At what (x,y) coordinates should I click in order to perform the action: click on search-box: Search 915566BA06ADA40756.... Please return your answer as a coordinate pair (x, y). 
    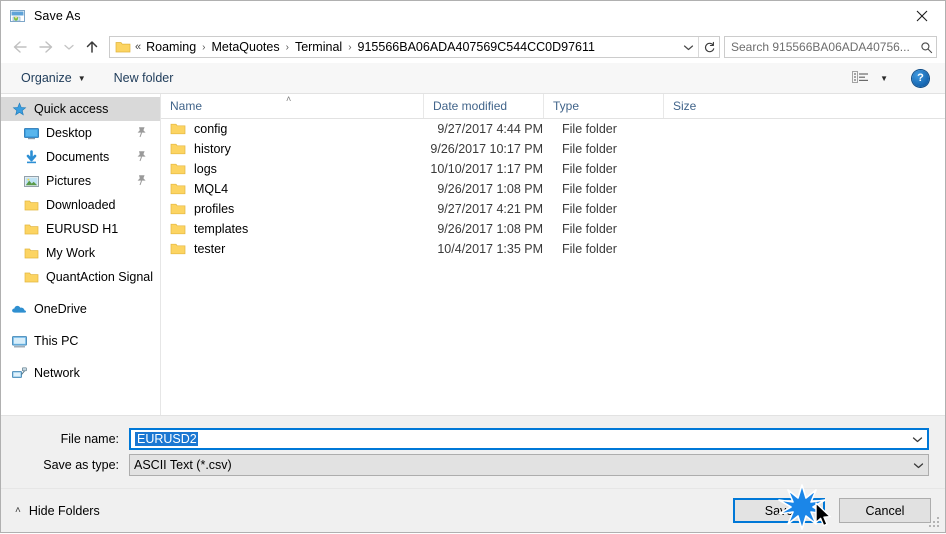
    Looking at the image, I should click on (830, 47).